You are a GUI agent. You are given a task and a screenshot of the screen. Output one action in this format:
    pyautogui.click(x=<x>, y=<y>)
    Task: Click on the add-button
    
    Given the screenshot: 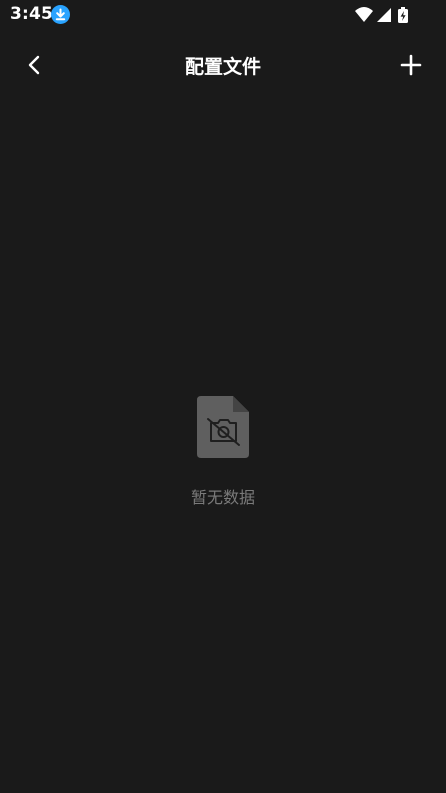 What is the action you would take?
    pyautogui.click(x=411, y=65)
    